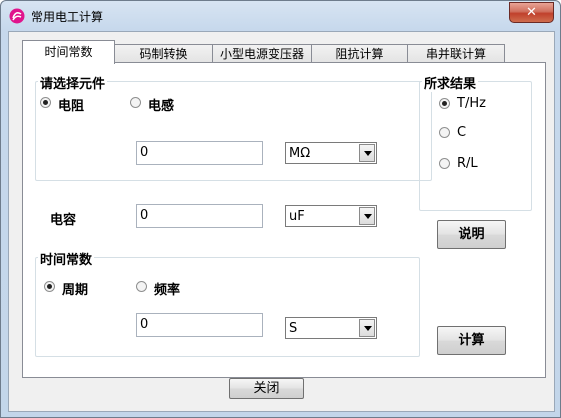 This screenshot has height=418, width=561. What do you see at coordinates (66, 258) in the screenshot?
I see `time-group-title: 时间常数` at bounding box center [66, 258].